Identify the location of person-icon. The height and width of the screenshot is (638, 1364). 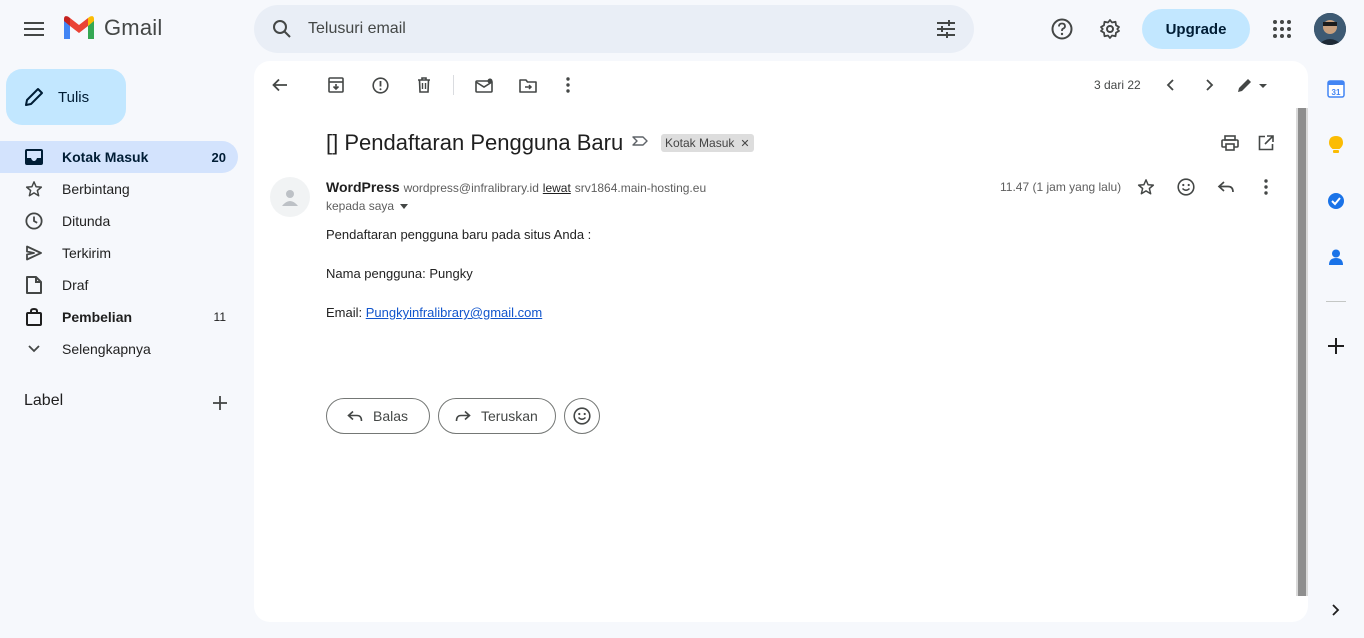
(290, 198).